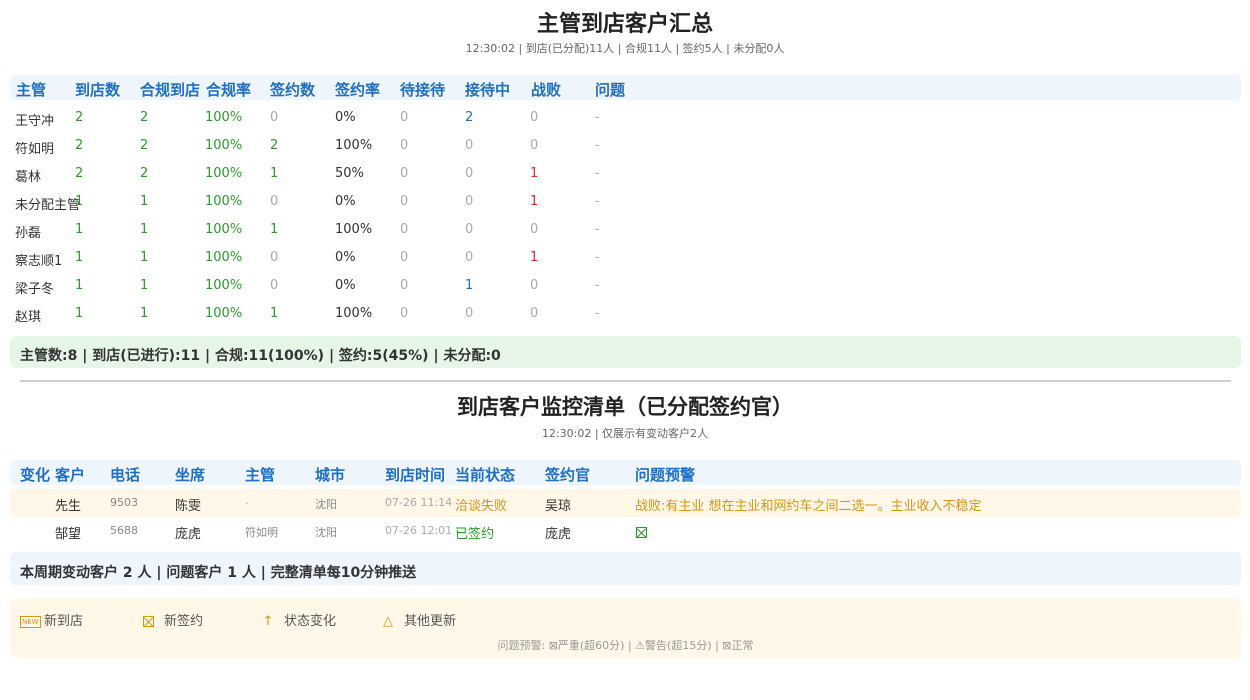  What do you see at coordinates (469, 285) in the screenshot?
I see `serving-count-cell: 1` at bounding box center [469, 285].